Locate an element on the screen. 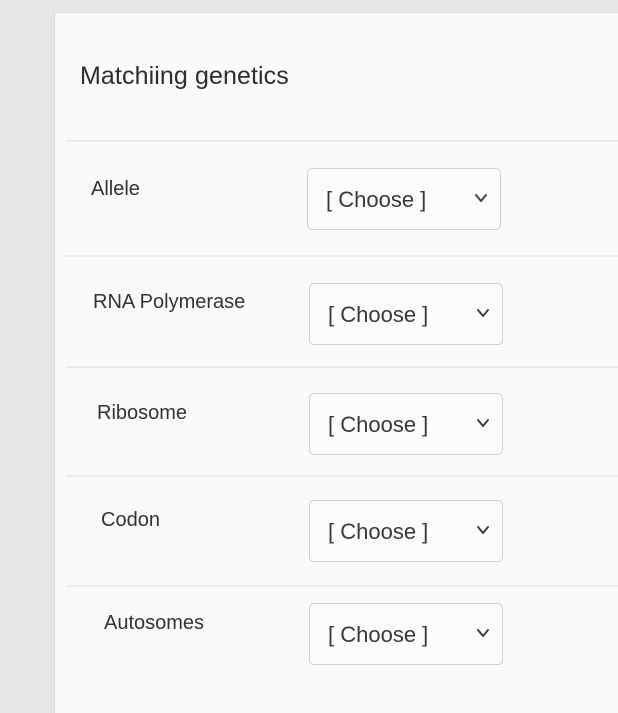 The height and width of the screenshot is (713, 618). question-title: Matchiing genetics is located at coordinates (184, 76).